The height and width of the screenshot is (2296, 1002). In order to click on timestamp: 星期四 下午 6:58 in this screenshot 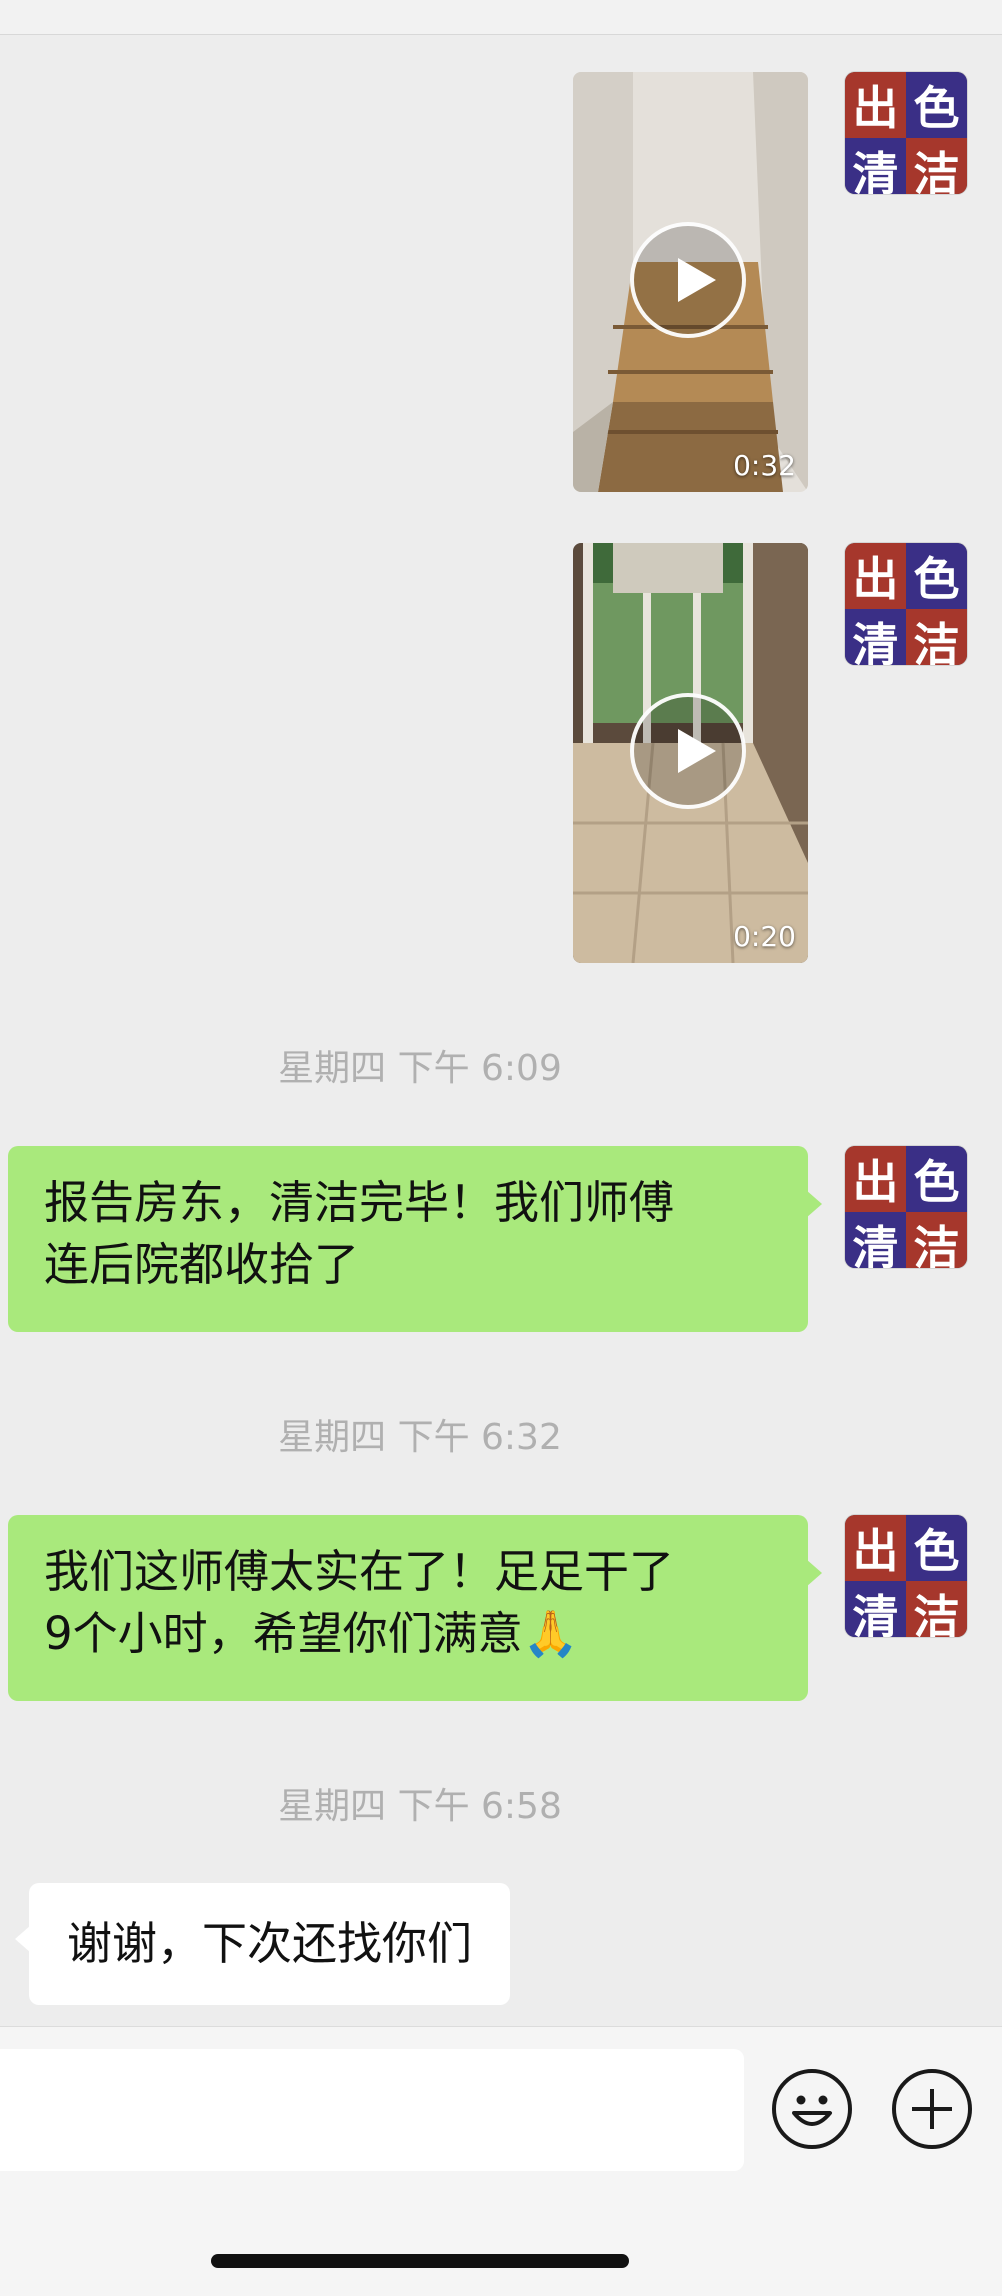, I will do `click(420, 1806)`.